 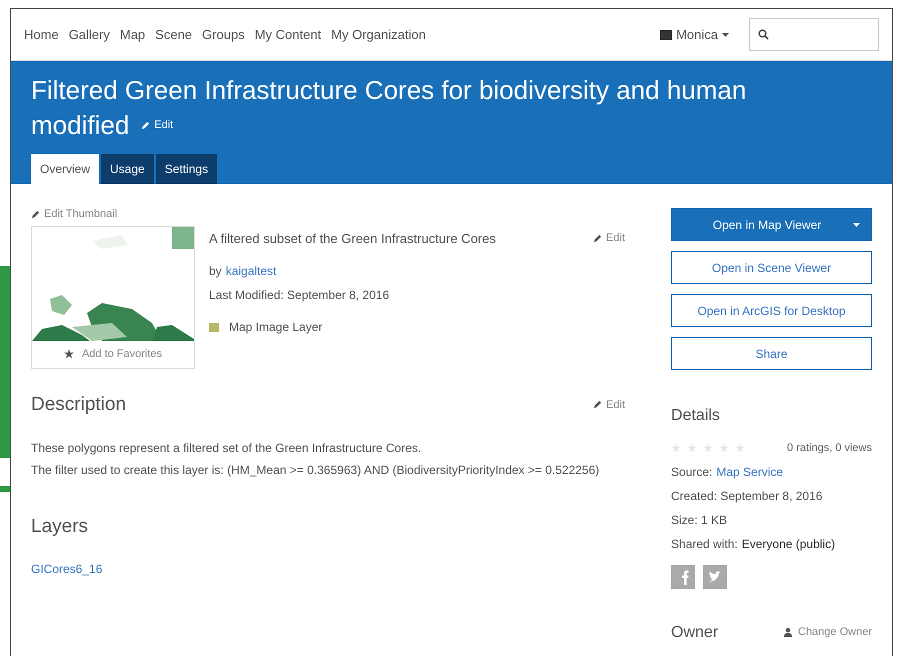 What do you see at coordinates (378, 34) in the screenshot?
I see `nav-link: My Organization` at bounding box center [378, 34].